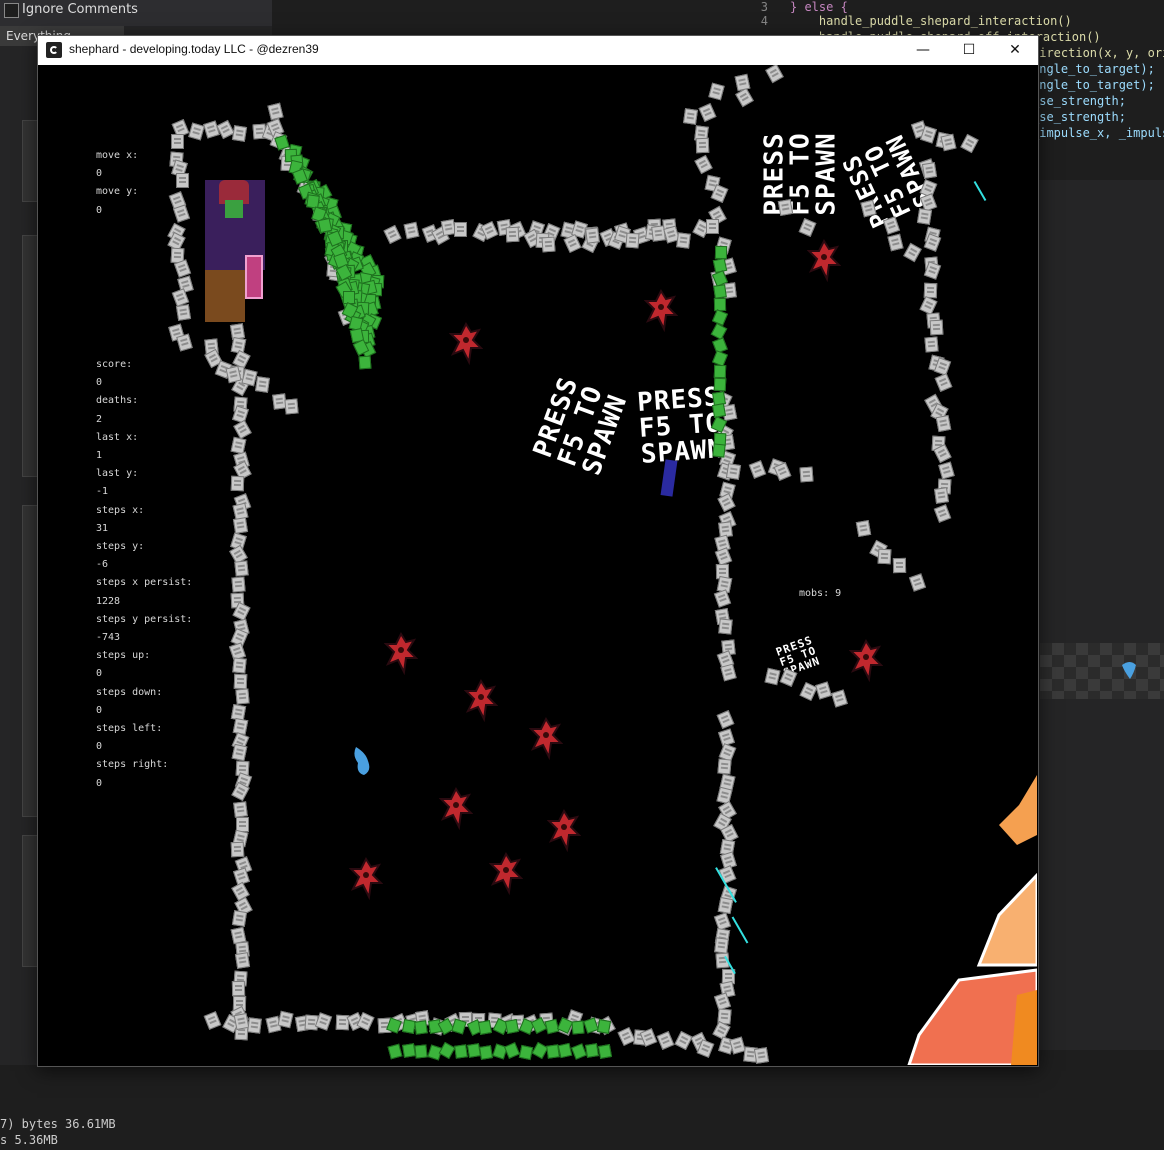 This screenshot has height=1150, width=1164. What do you see at coordinates (132, 765) in the screenshot?
I see `hud-label: steps right:` at bounding box center [132, 765].